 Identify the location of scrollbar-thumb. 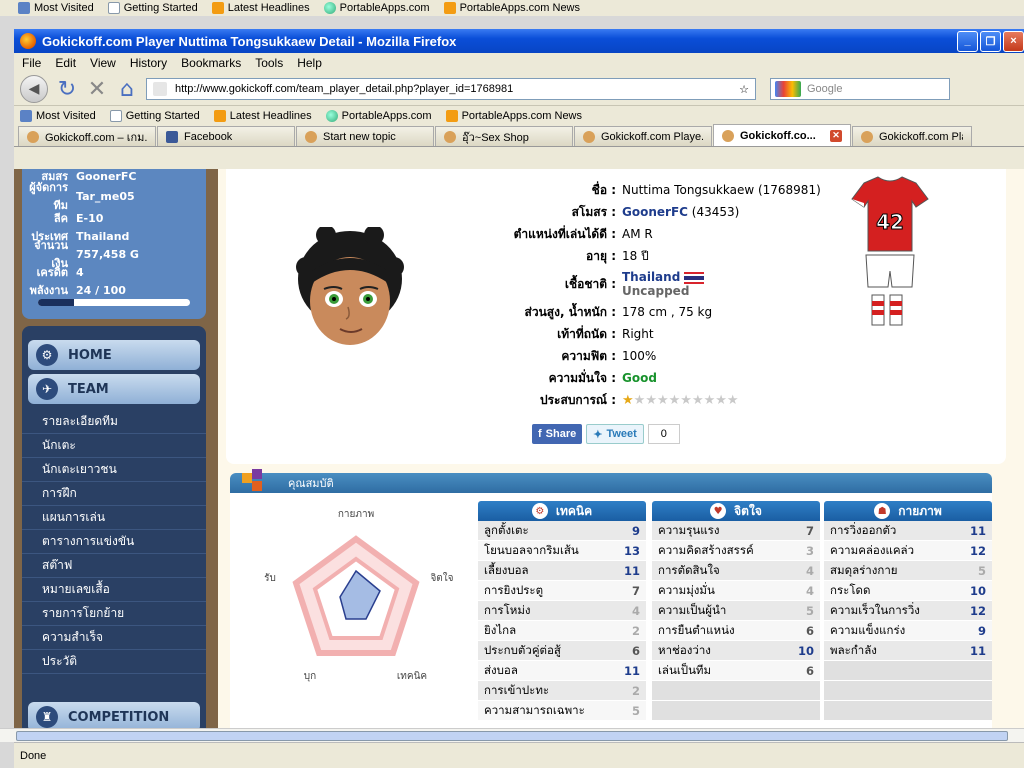
(512, 736).